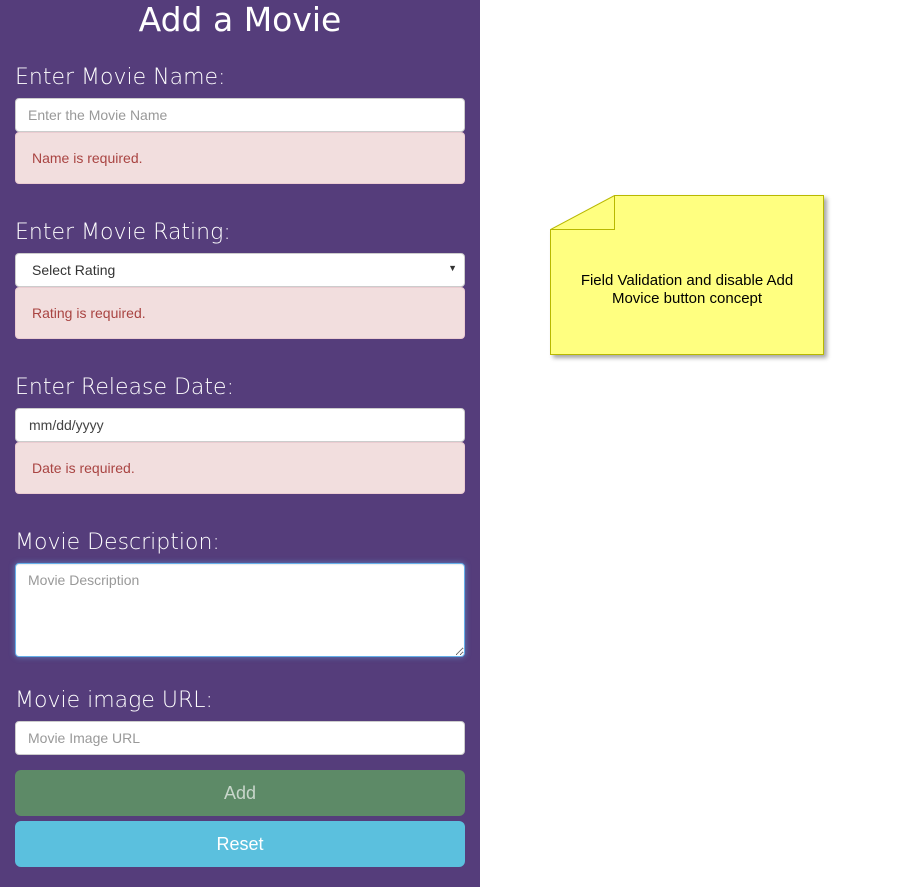 The height and width of the screenshot is (887, 912). I want to click on release-date-input: mm/dd/yyyy, so click(240, 425).